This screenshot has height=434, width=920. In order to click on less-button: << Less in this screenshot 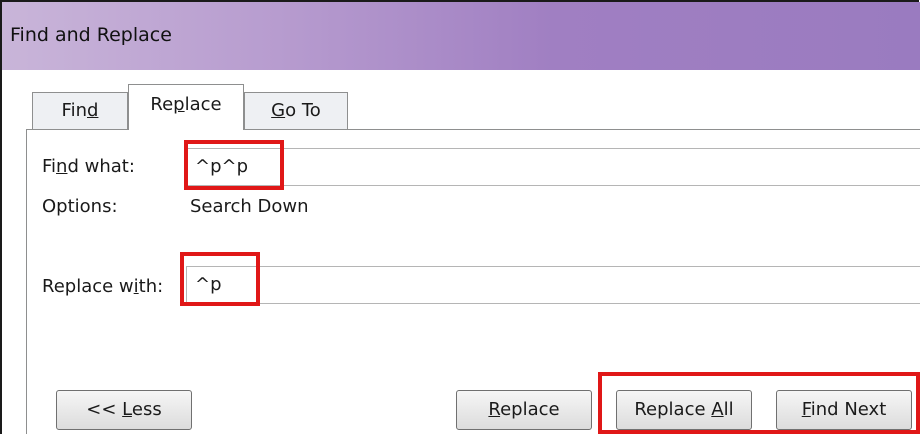, I will do `click(124, 410)`.